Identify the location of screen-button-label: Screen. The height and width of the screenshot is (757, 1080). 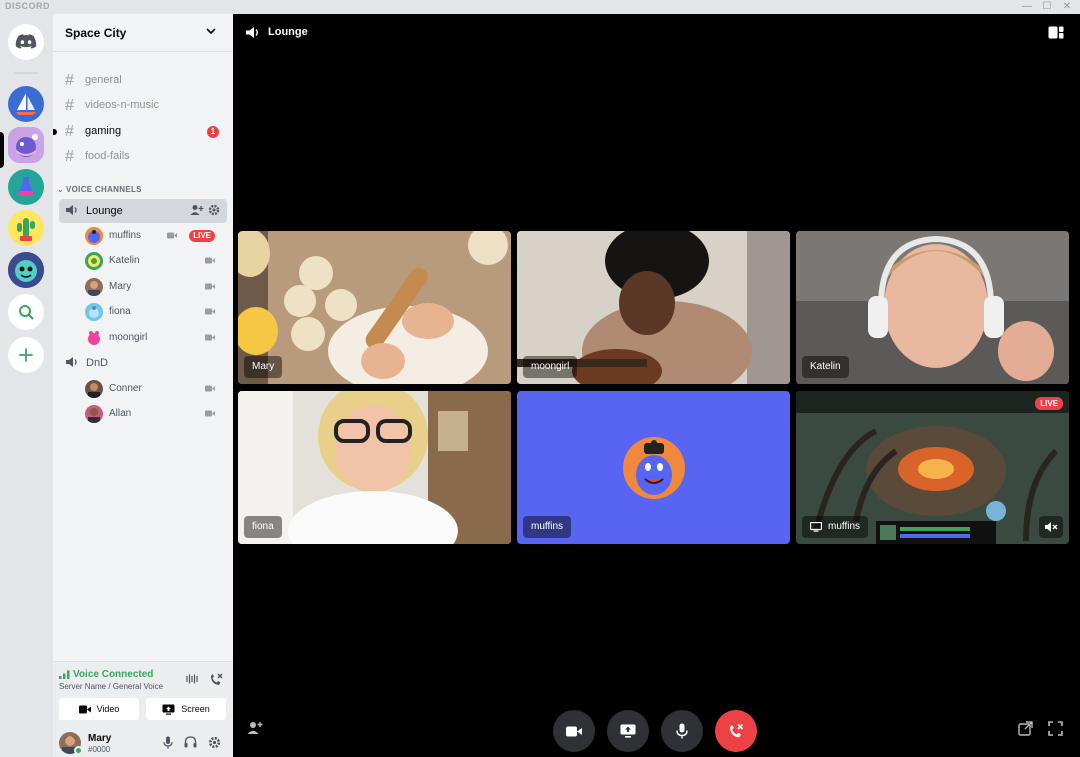
(195, 709).